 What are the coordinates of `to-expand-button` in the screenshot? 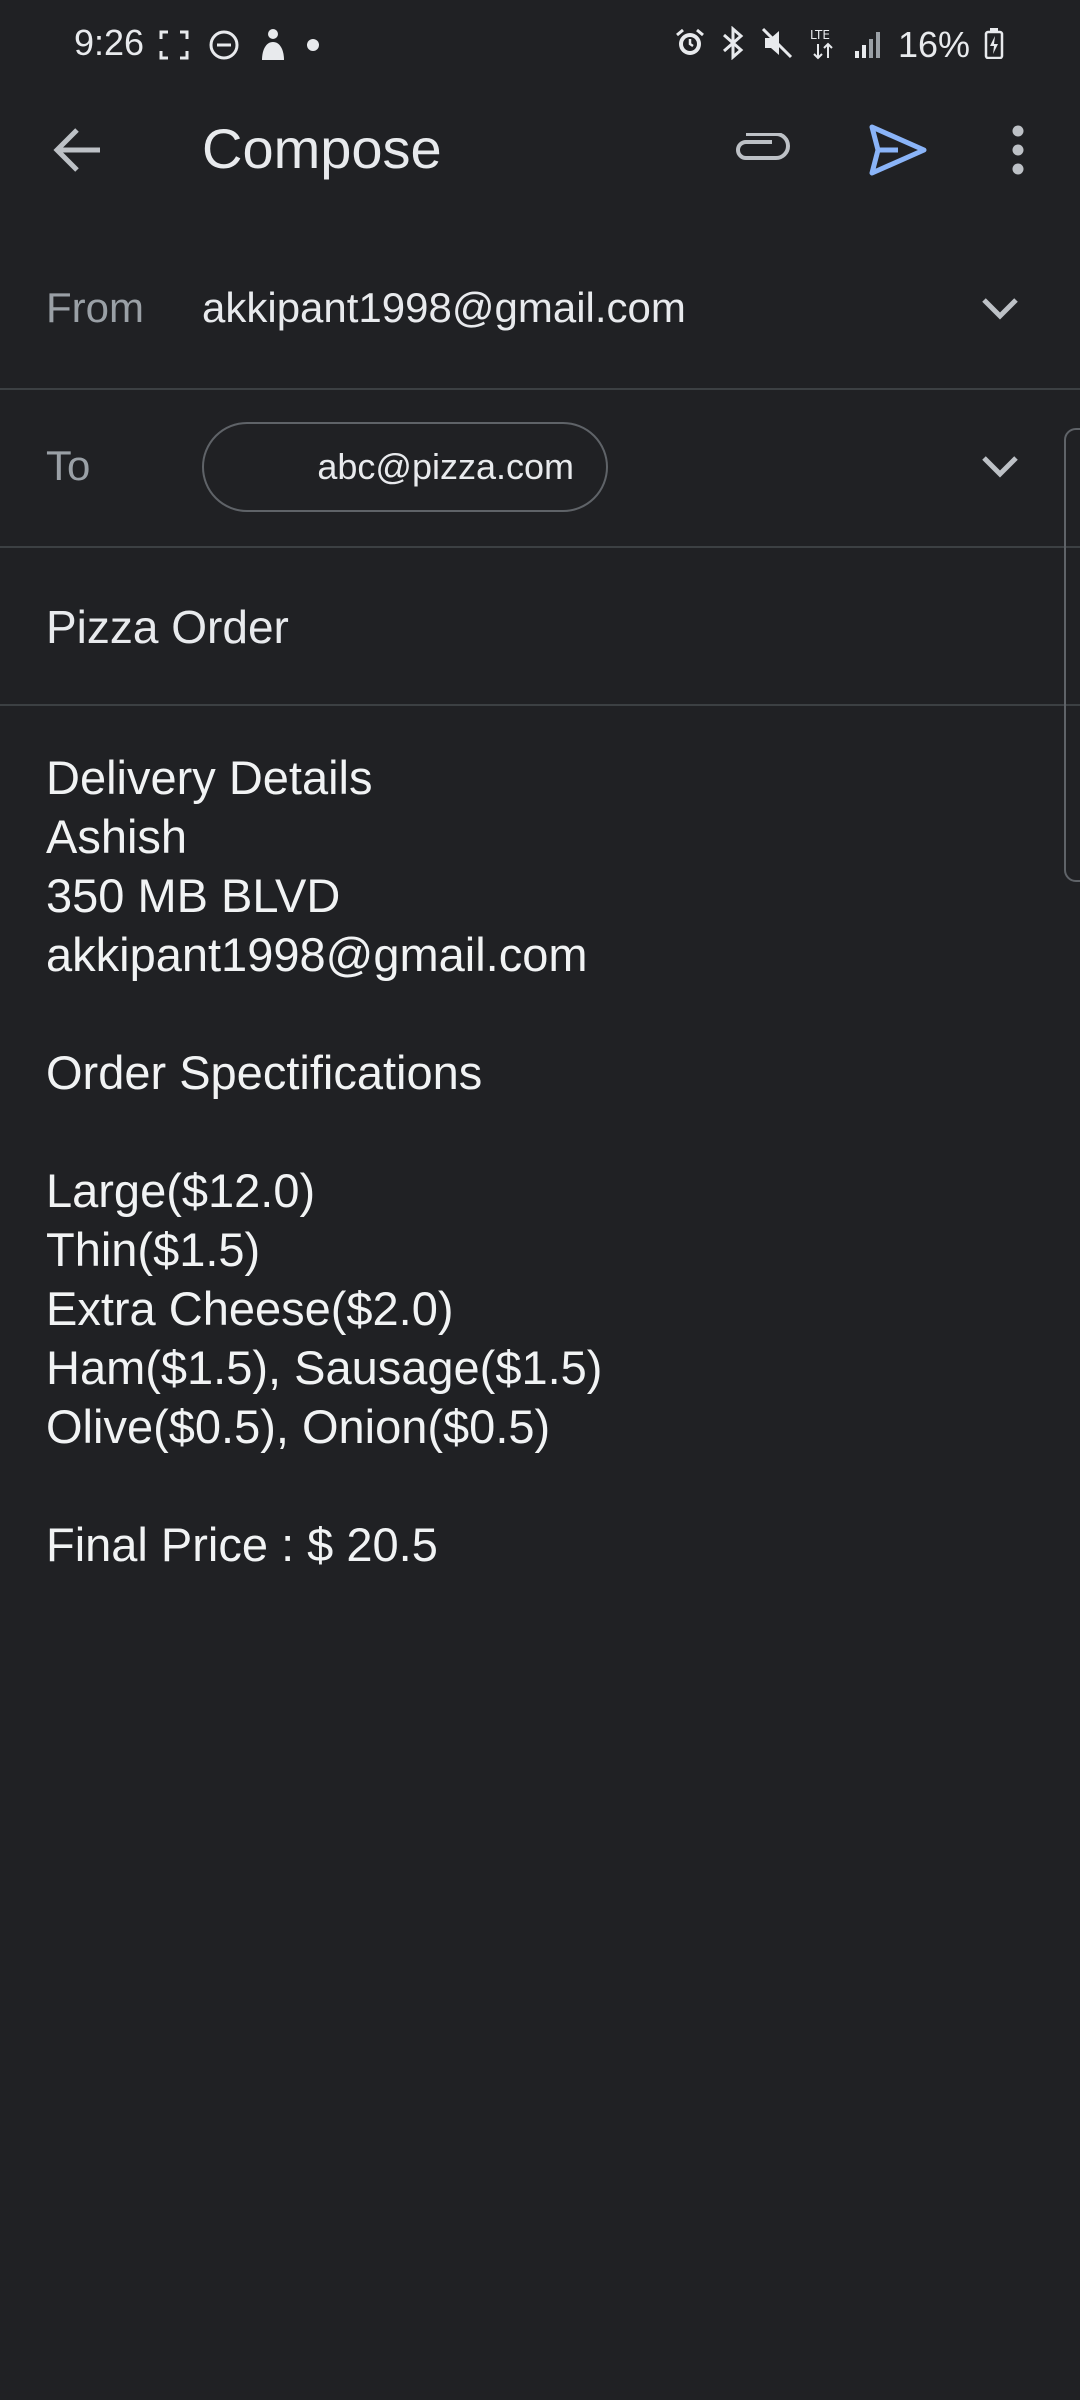 It's located at (1000, 468).